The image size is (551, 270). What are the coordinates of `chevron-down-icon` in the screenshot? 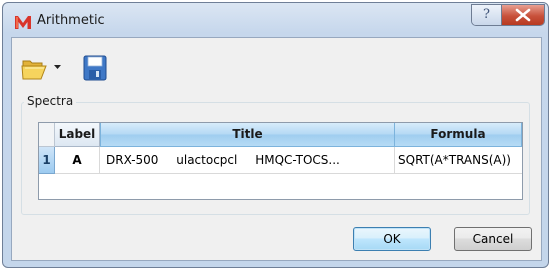 It's located at (57, 67).